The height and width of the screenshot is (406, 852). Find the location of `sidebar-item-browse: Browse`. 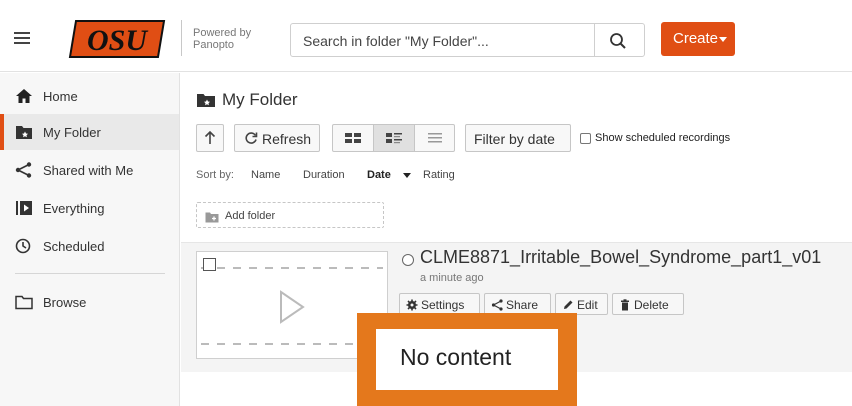

sidebar-item-browse: Browse is located at coordinates (89, 302).